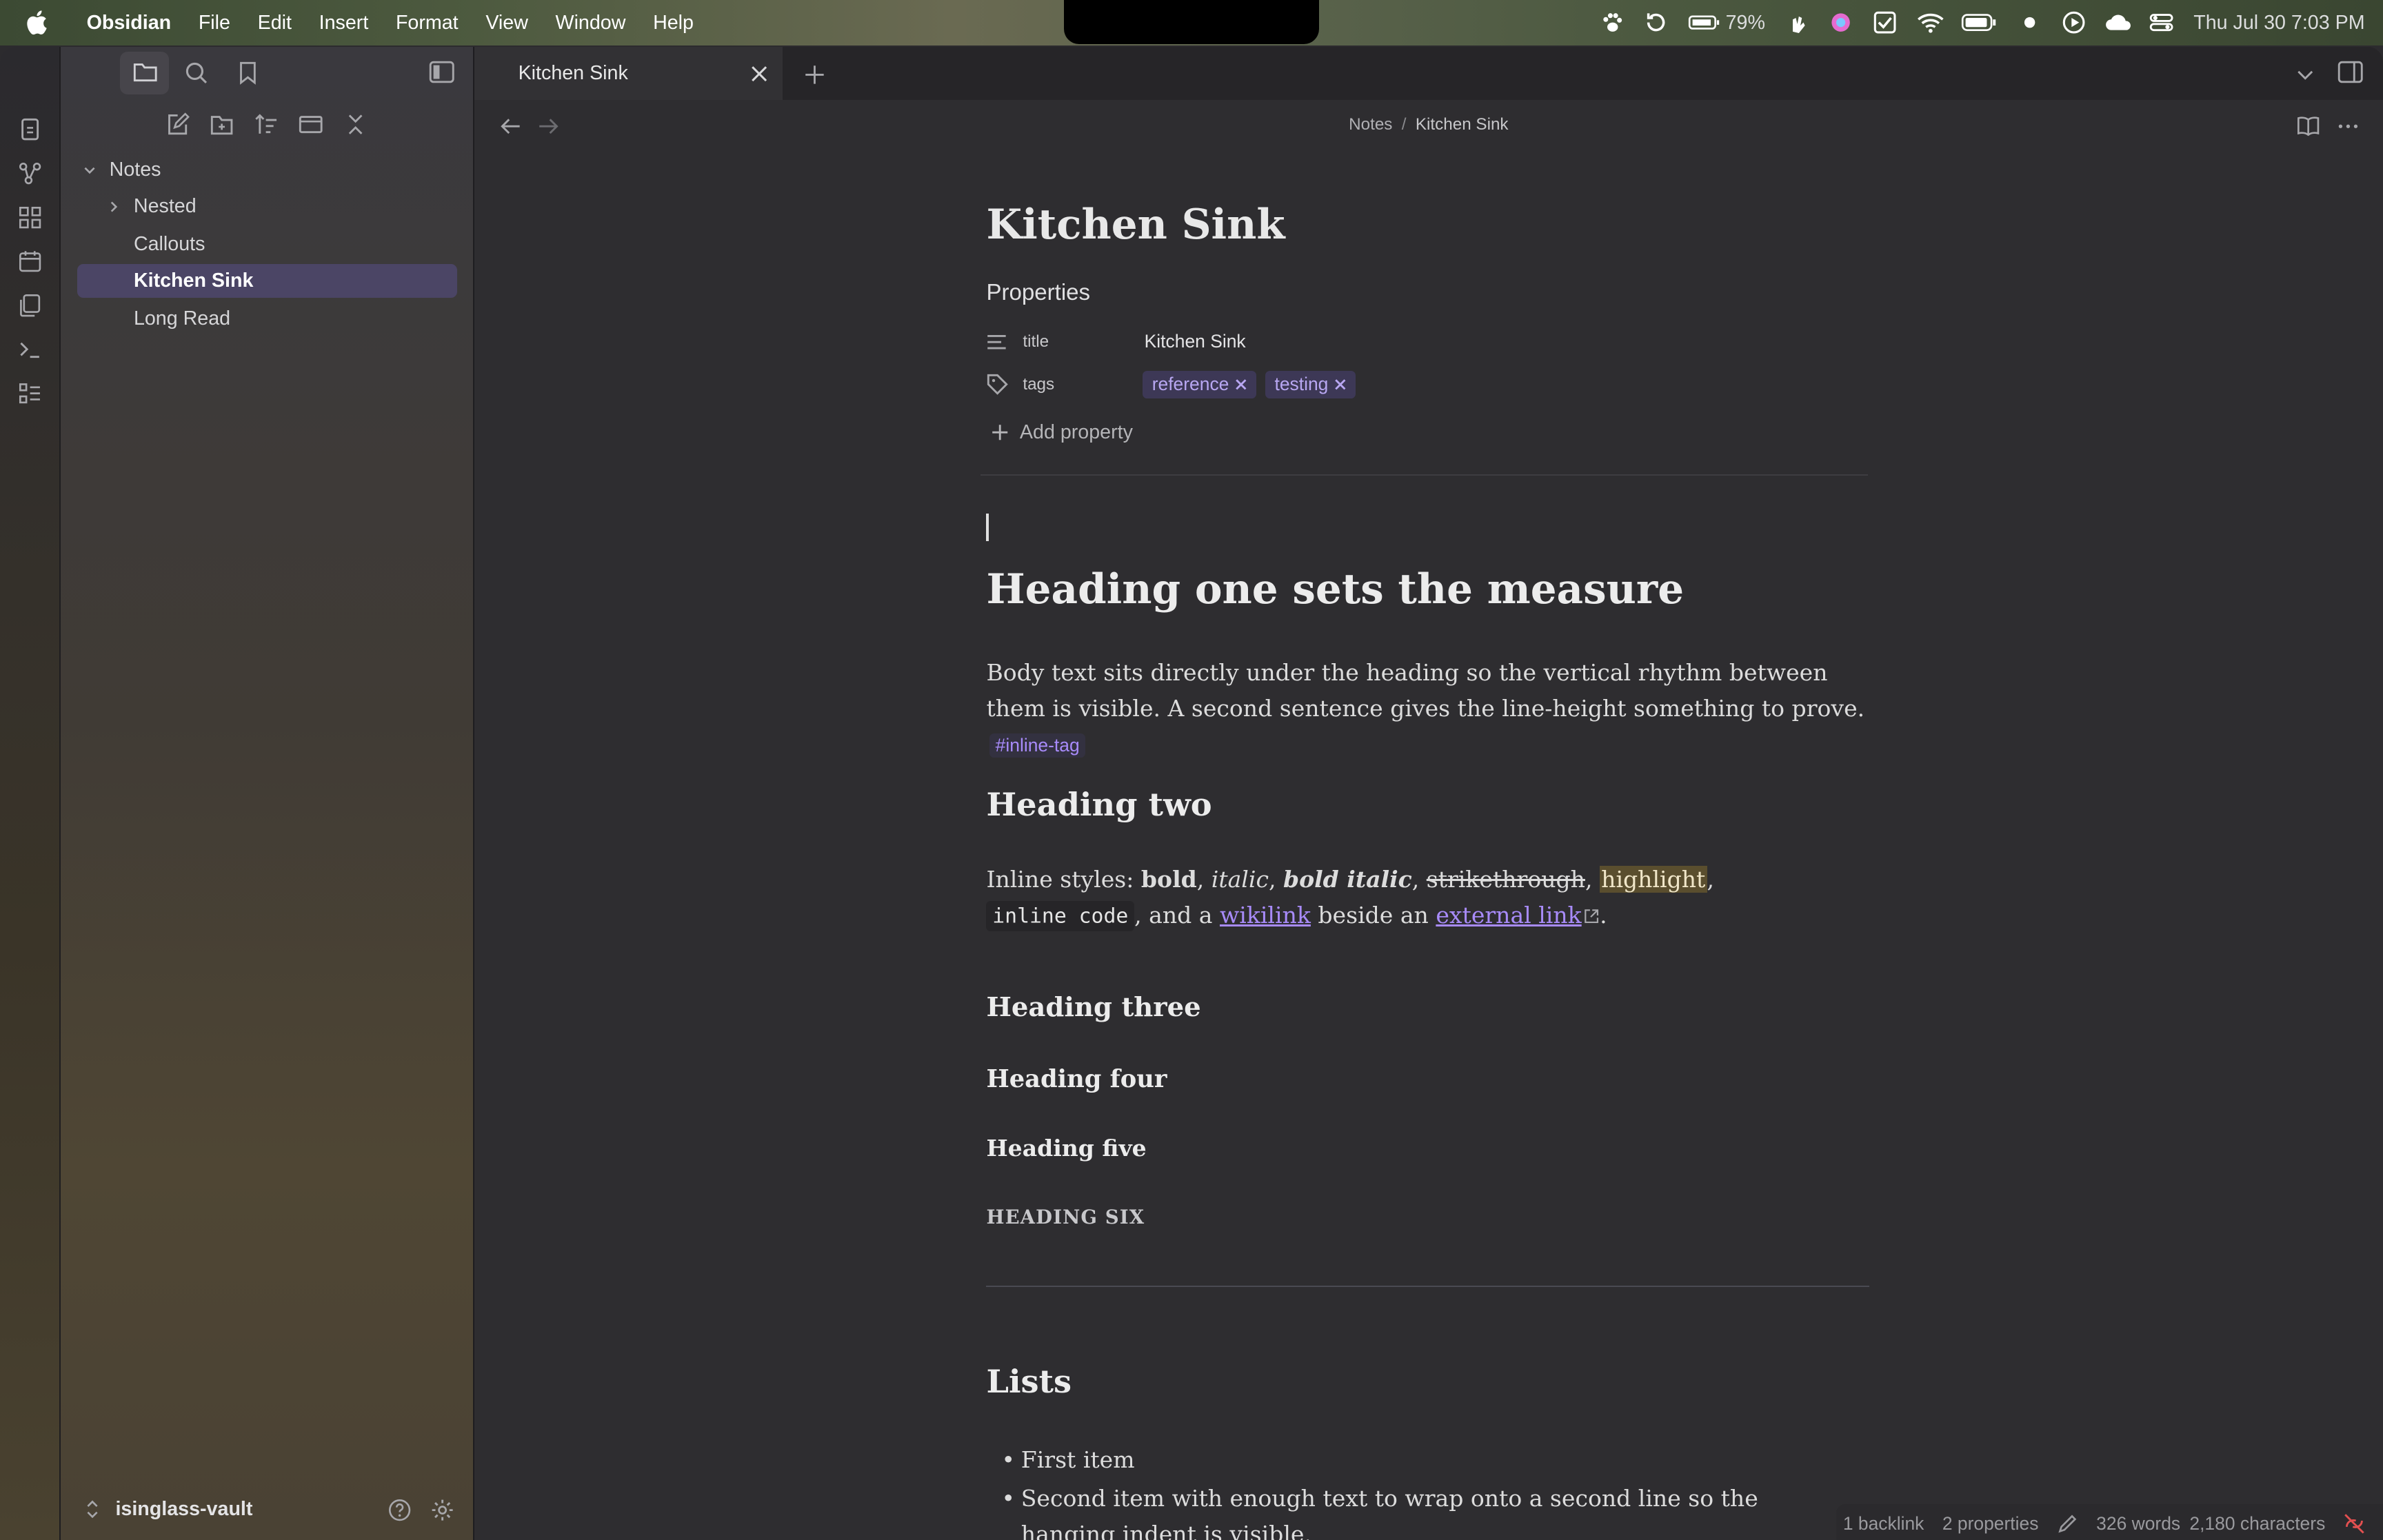  Describe the element at coordinates (2305, 74) in the screenshot. I see `tab-list-chevron-icon` at that location.